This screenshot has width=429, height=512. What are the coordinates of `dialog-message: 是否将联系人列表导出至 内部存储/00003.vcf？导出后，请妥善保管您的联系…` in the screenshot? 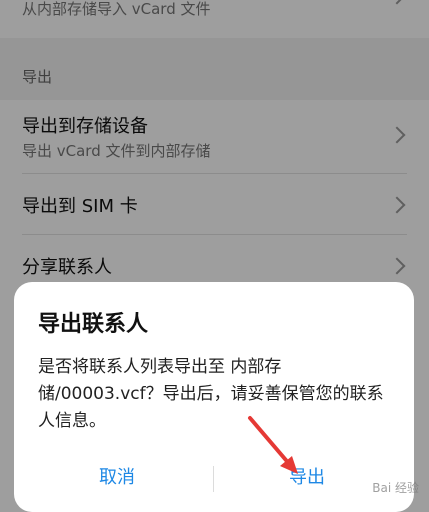 It's located at (211, 394).